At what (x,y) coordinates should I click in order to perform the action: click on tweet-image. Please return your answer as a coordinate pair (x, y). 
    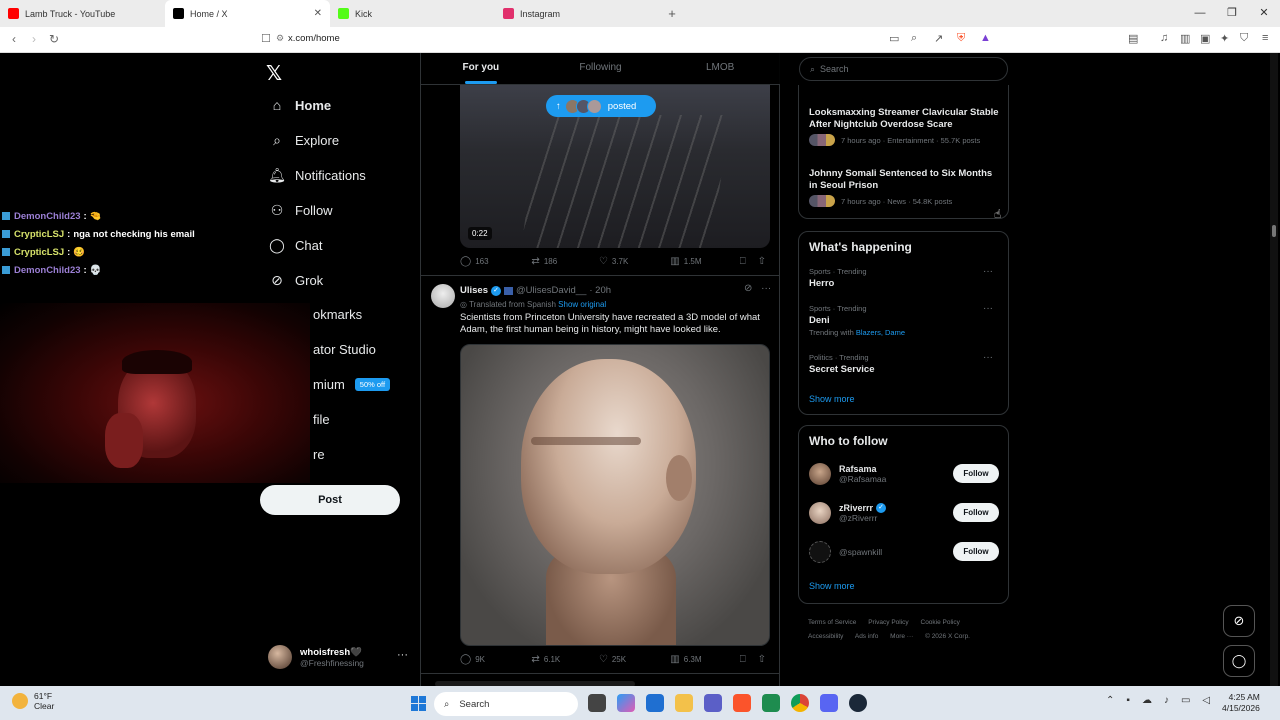
    Looking at the image, I should click on (615, 495).